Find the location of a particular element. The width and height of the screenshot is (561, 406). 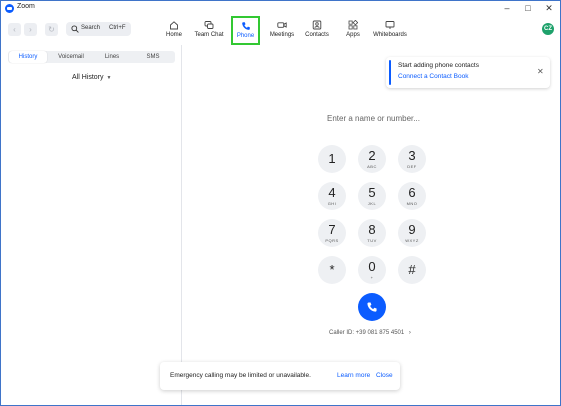

dial-key-letters: PQRS is located at coordinates (332, 240).